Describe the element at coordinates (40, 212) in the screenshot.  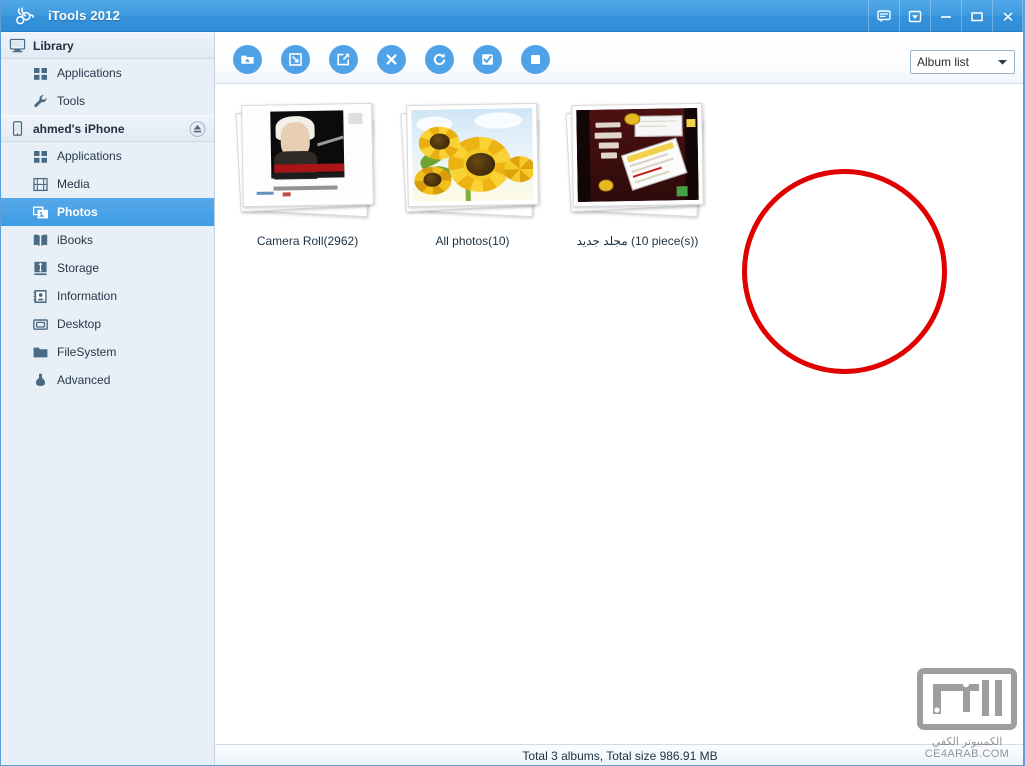
I see `photos-icon` at that location.